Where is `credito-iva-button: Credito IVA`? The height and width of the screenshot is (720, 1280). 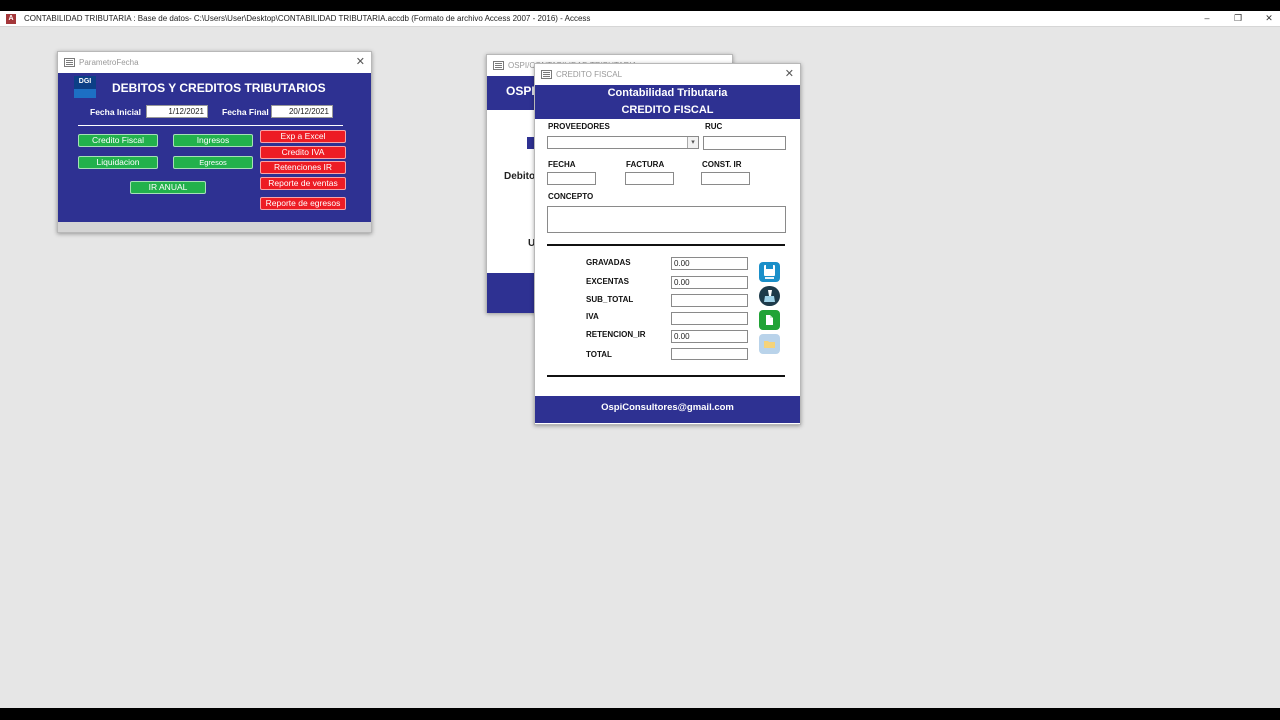
credito-iva-button: Credito IVA is located at coordinates (303, 152).